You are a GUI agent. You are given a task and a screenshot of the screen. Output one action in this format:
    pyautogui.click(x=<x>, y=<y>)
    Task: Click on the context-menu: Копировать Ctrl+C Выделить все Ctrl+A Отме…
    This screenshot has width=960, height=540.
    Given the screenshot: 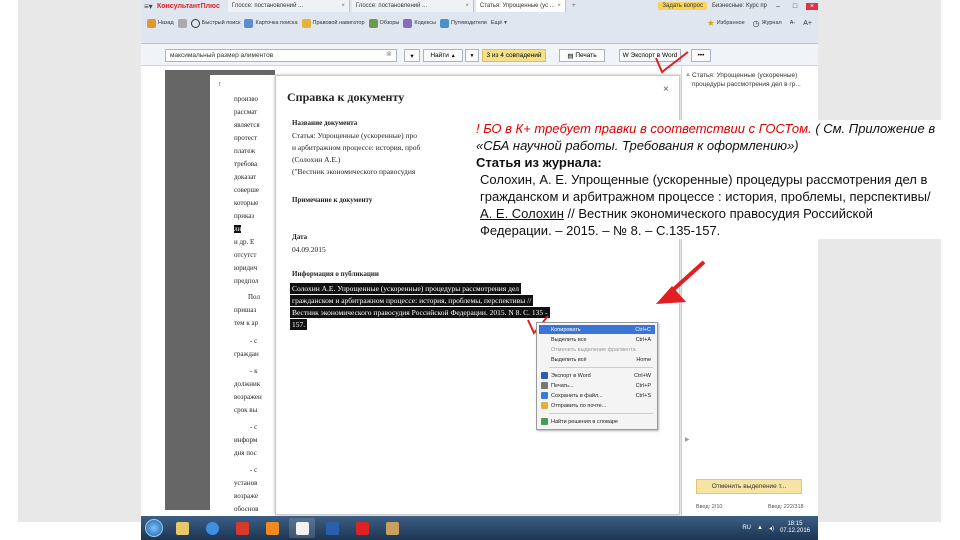 What is the action you would take?
    pyautogui.click(x=597, y=376)
    